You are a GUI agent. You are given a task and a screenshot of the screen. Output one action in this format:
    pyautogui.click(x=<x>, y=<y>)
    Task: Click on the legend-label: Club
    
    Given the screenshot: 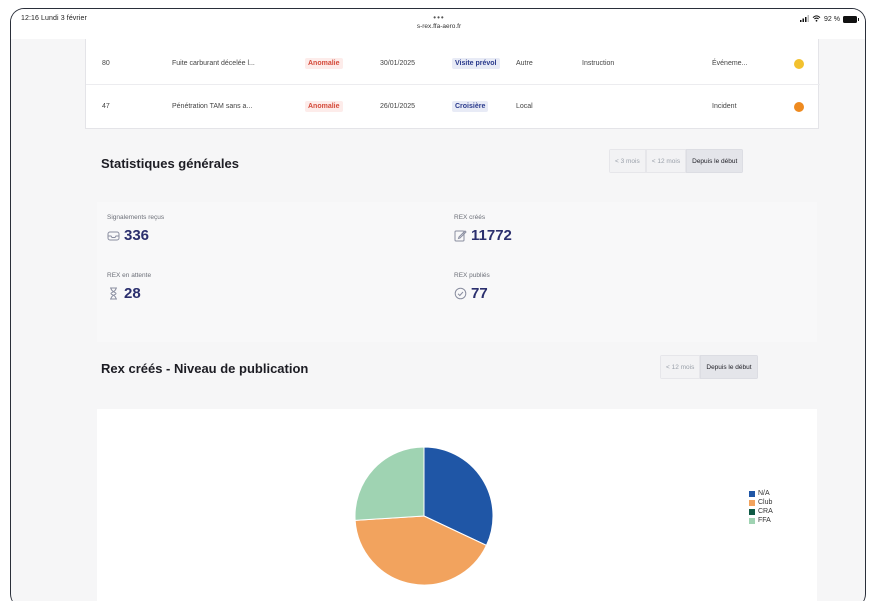 What is the action you would take?
    pyautogui.click(x=765, y=502)
    